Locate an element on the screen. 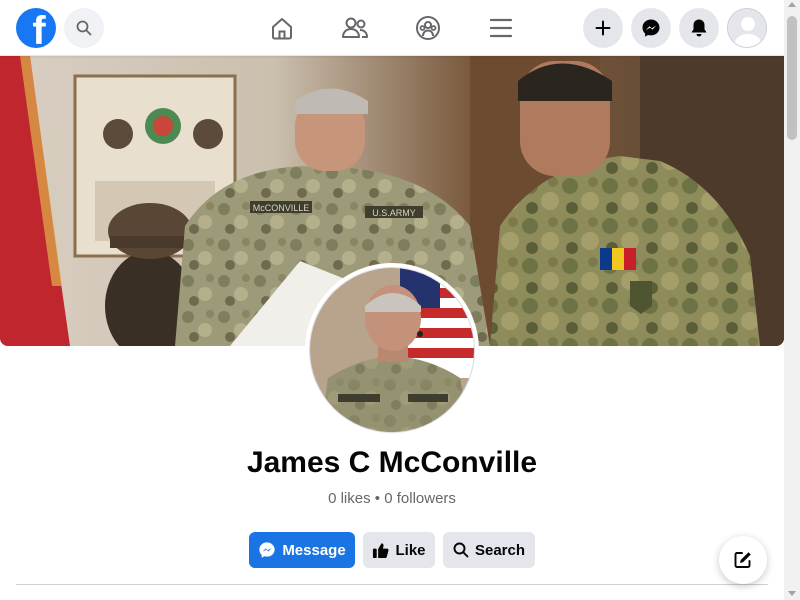 This screenshot has height=600, width=800. new-message-button is located at coordinates (743, 560).